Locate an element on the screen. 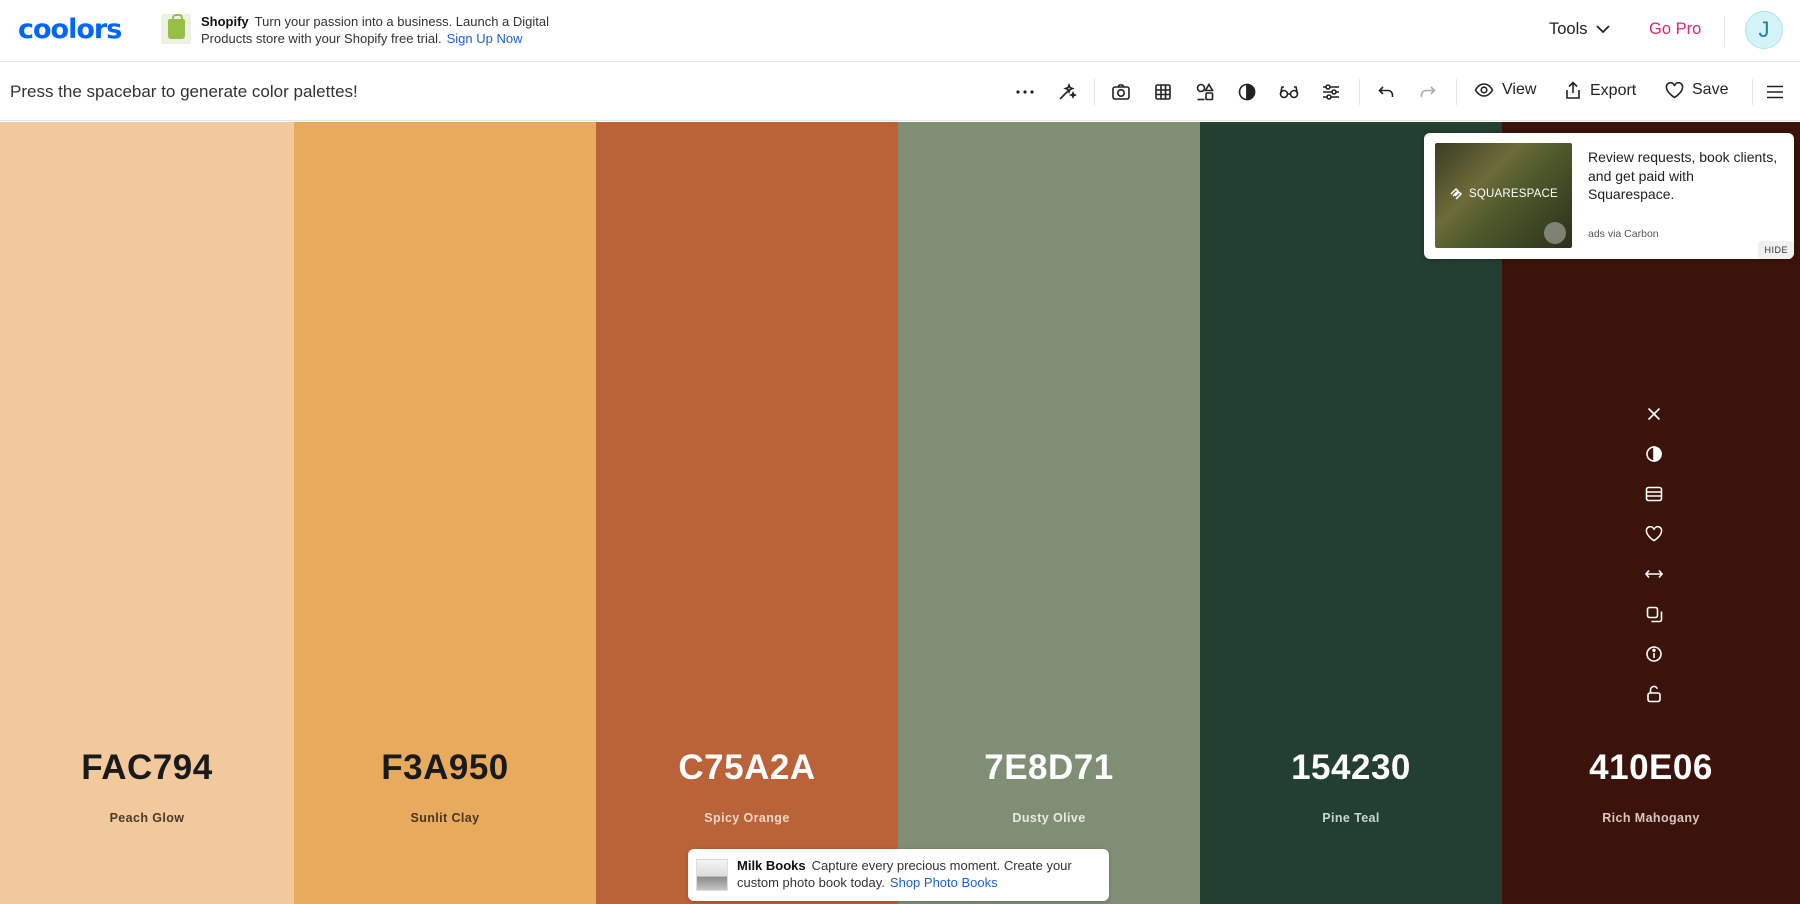 This screenshot has height=904, width=1800. swatch-color-name: Spicy Orange is located at coordinates (747, 818).